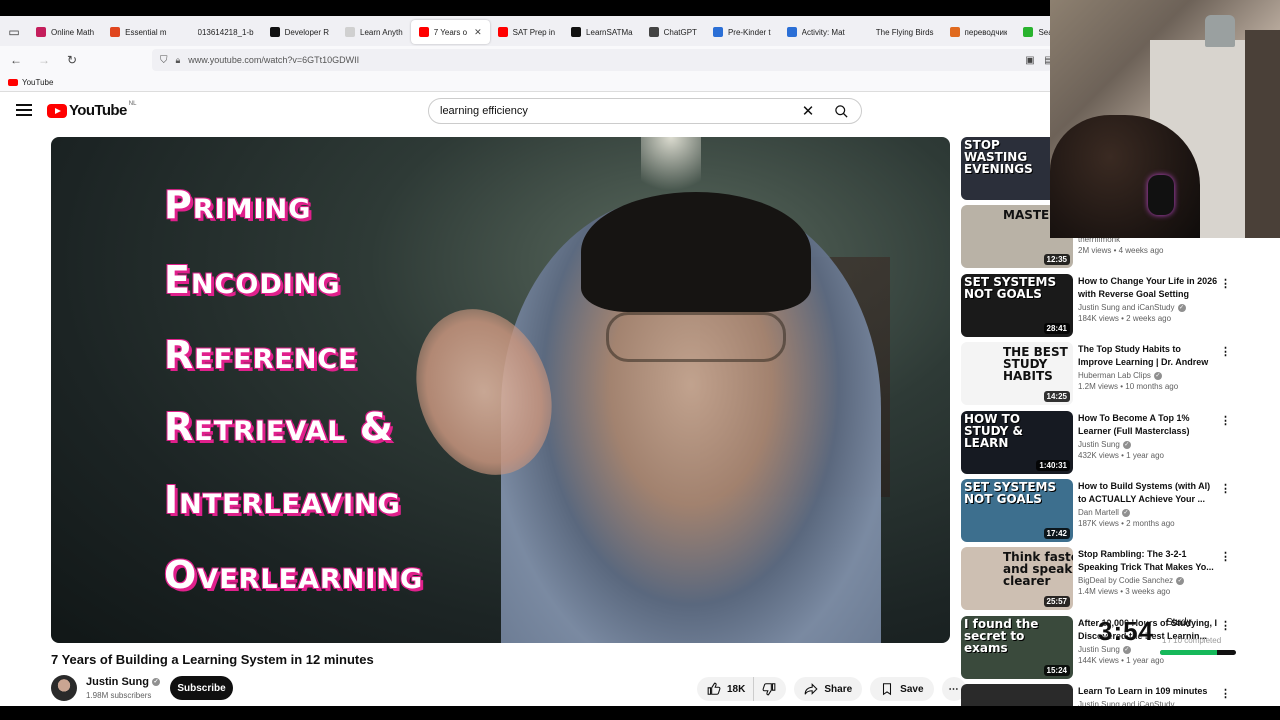 The height and width of the screenshot is (720, 1280). Describe the element at coordinates (902, 689) in the screenshot. I see `save-button: Save` at that location.